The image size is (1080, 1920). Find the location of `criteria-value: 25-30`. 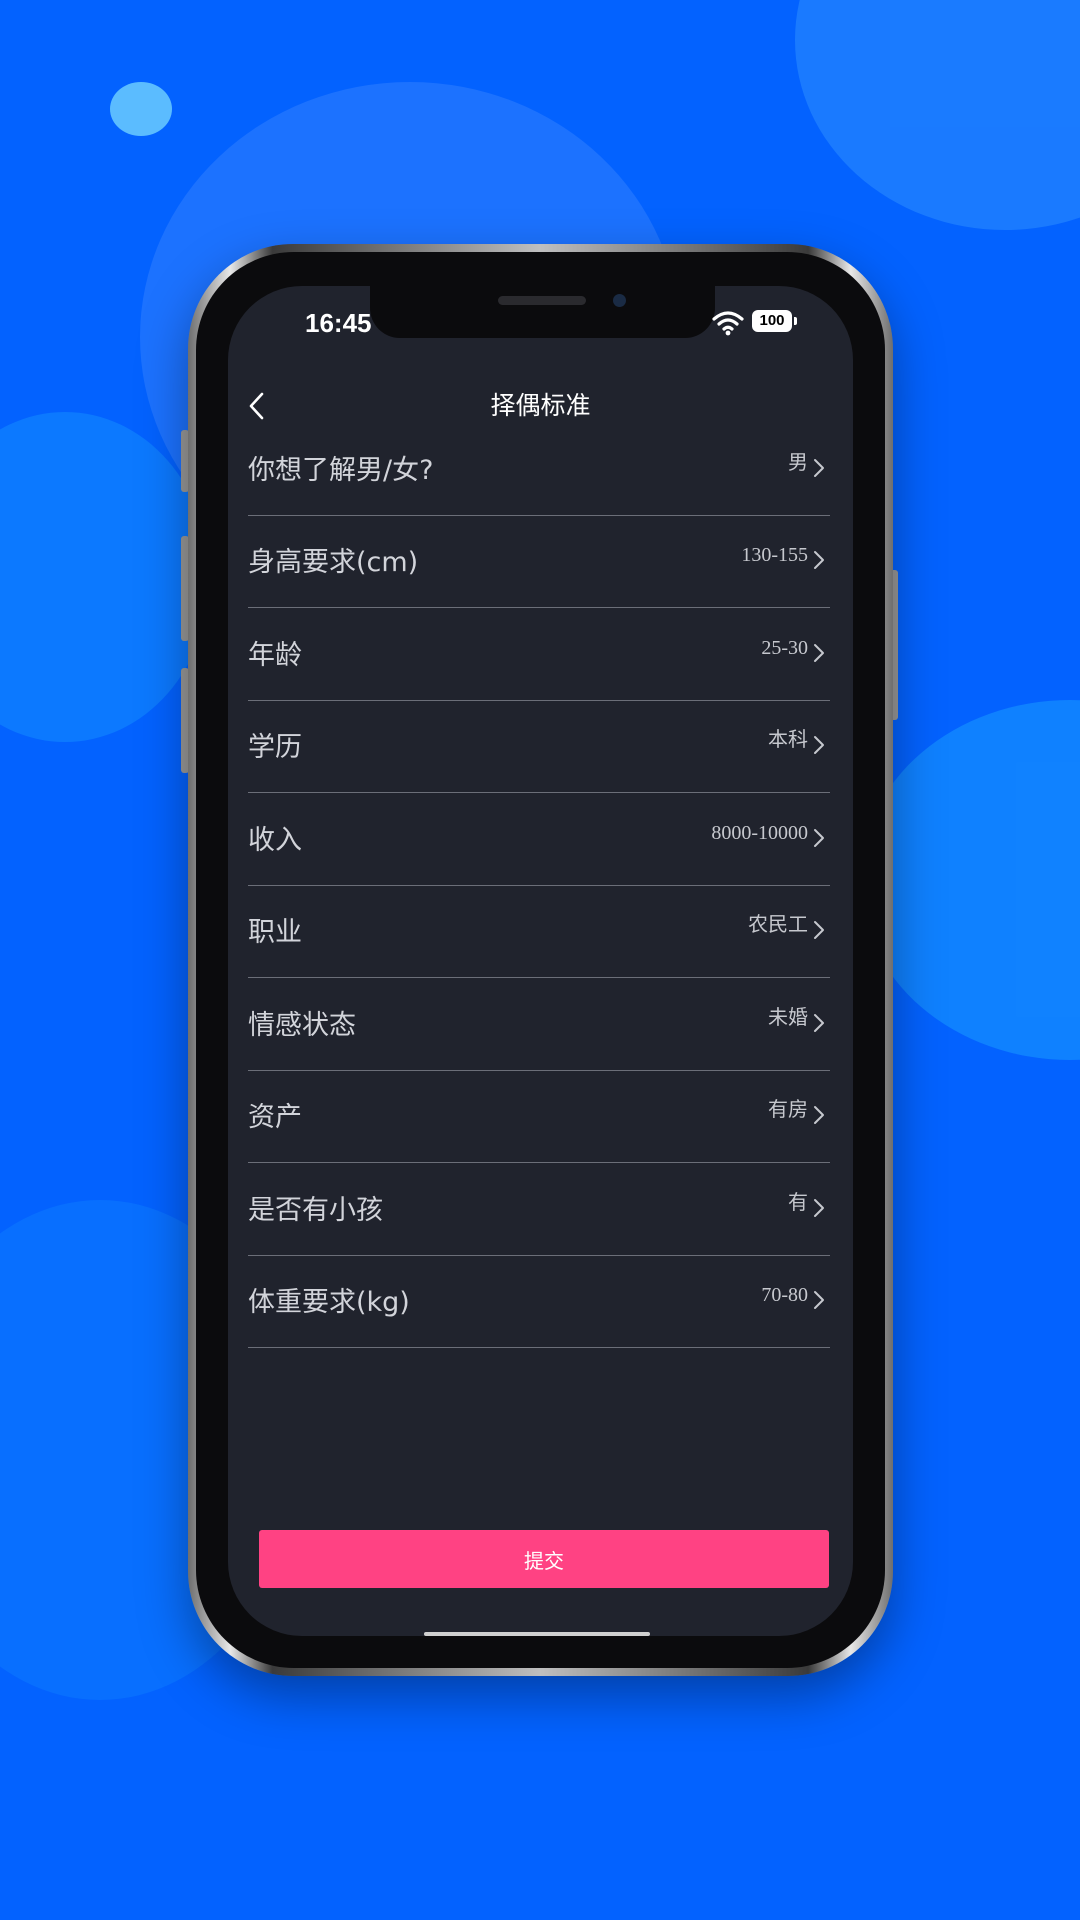

criteria-value: 25-30 is located at coordinates (784, 647).